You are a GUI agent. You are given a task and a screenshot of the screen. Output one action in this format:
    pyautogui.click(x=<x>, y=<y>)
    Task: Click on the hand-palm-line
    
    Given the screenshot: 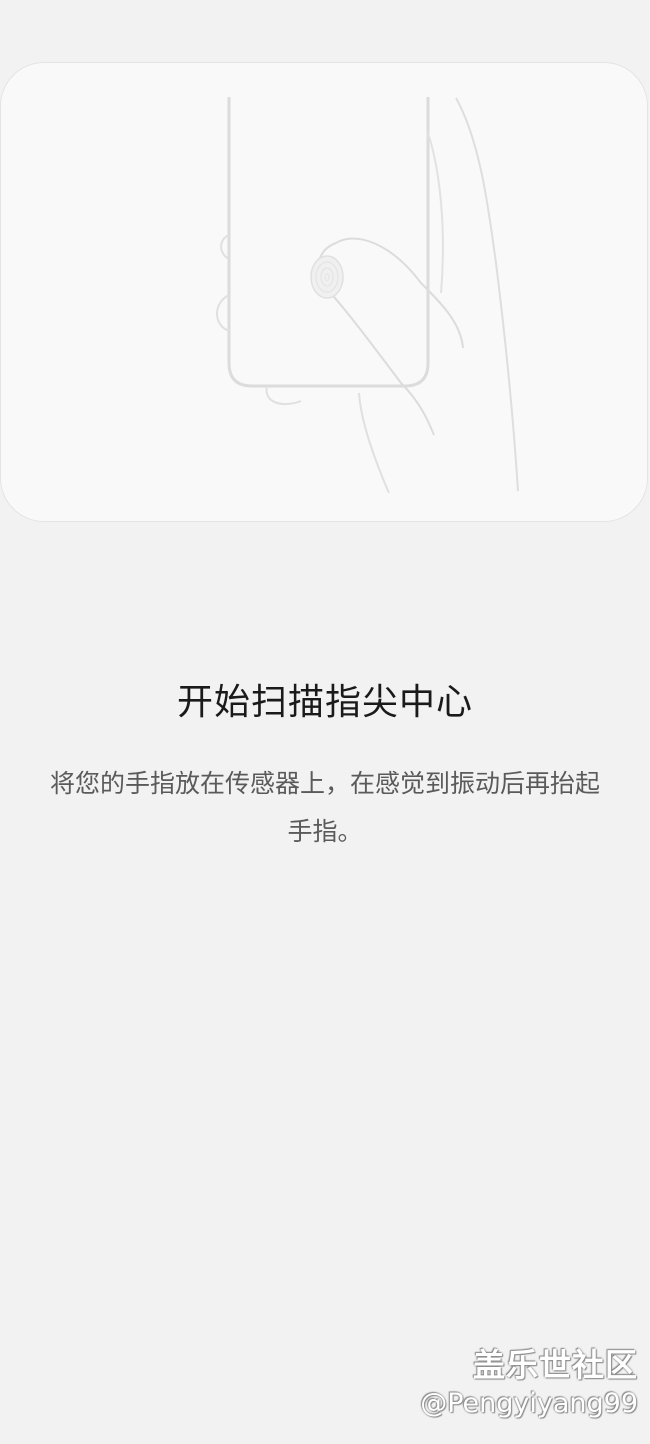 What is the action you would take?
    pyautogui.click(x=435, y=213)
    